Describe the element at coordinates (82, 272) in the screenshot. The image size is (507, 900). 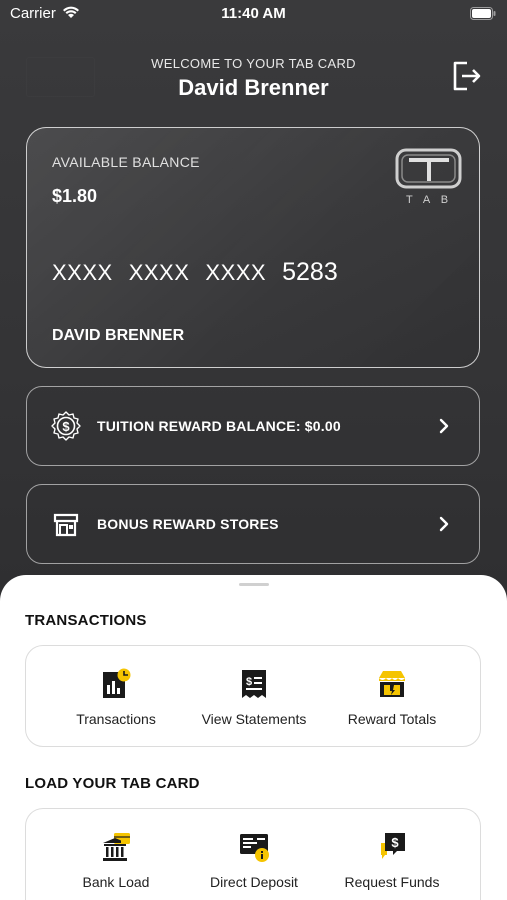
I see `card-number-group-1: XXXX` at that location.